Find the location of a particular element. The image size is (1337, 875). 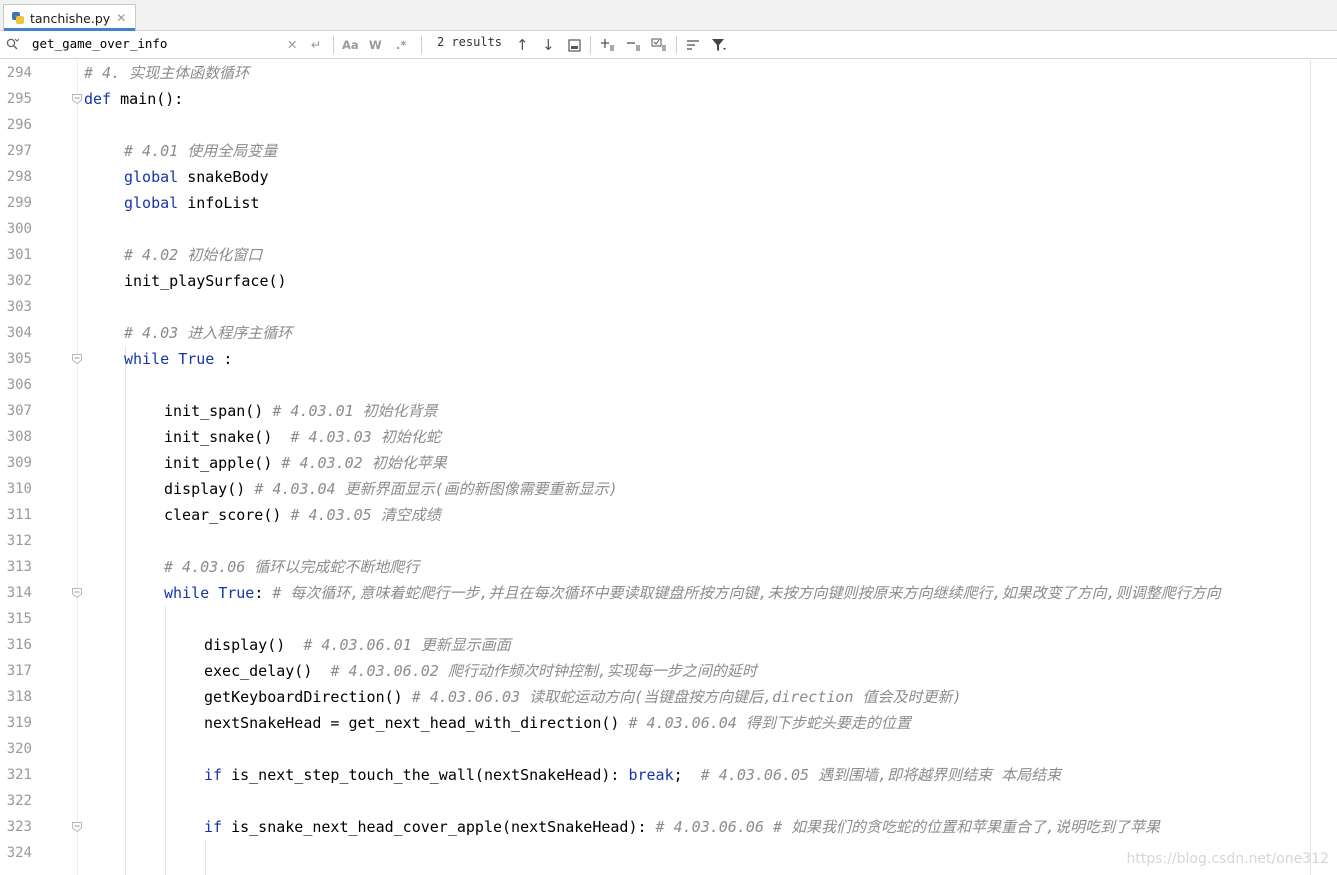

code-line: init_snake() # 4.03.03 初始化蛇 is located at coordinates (302, 437).